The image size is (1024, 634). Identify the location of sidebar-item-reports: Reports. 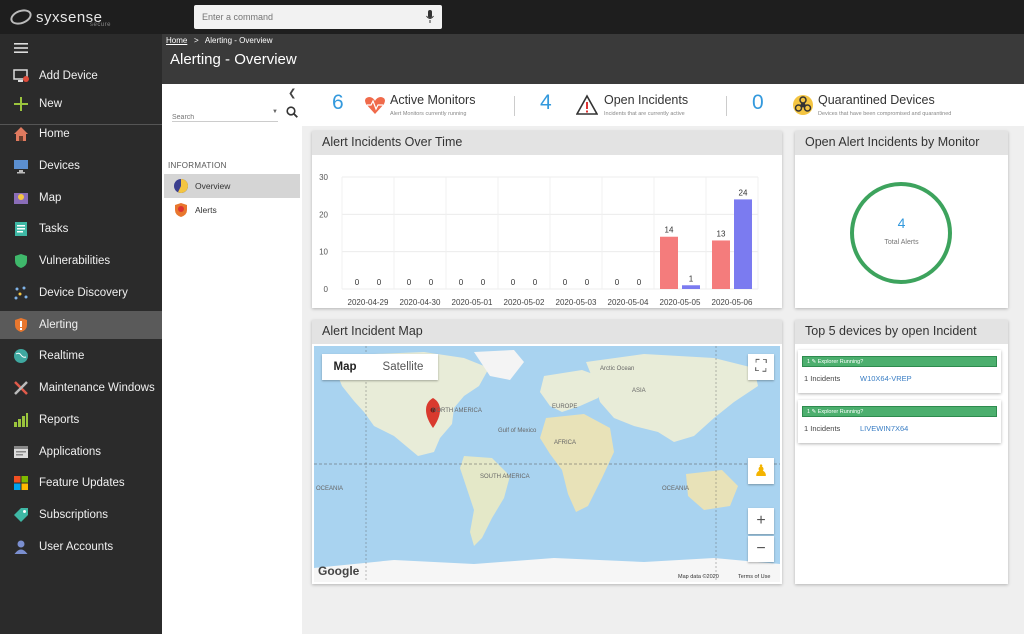
(81, 420).